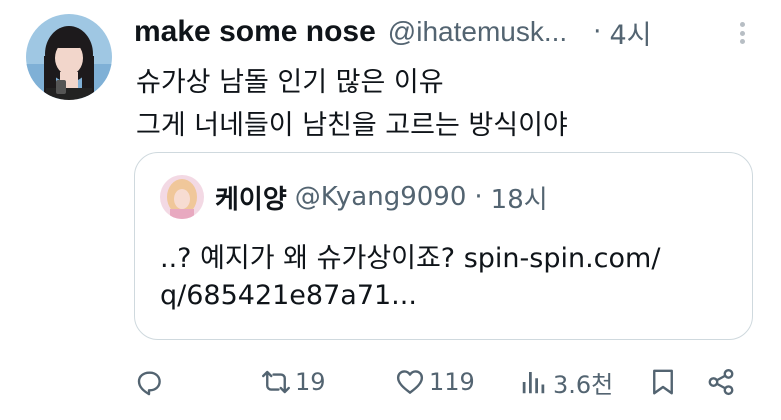 This screenshot has height=420, width=781. What do you see at coordinates (583, 384) in the screenshot?
I see `view-count: 3.6천` at bounding box center [583, 384].